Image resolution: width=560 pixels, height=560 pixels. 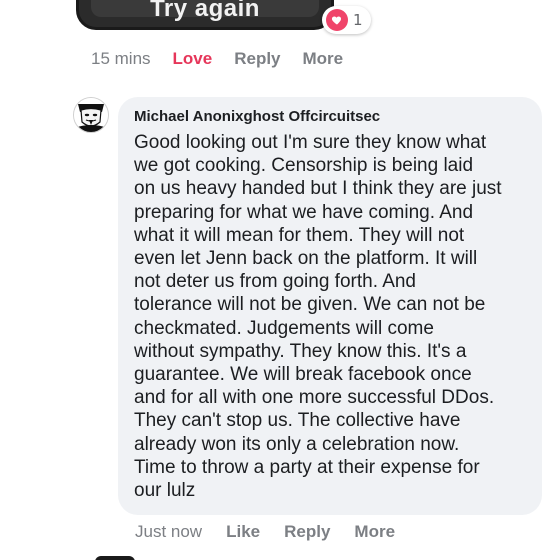 I want to click on timestamp: Just now, so click(x=169, y=531).